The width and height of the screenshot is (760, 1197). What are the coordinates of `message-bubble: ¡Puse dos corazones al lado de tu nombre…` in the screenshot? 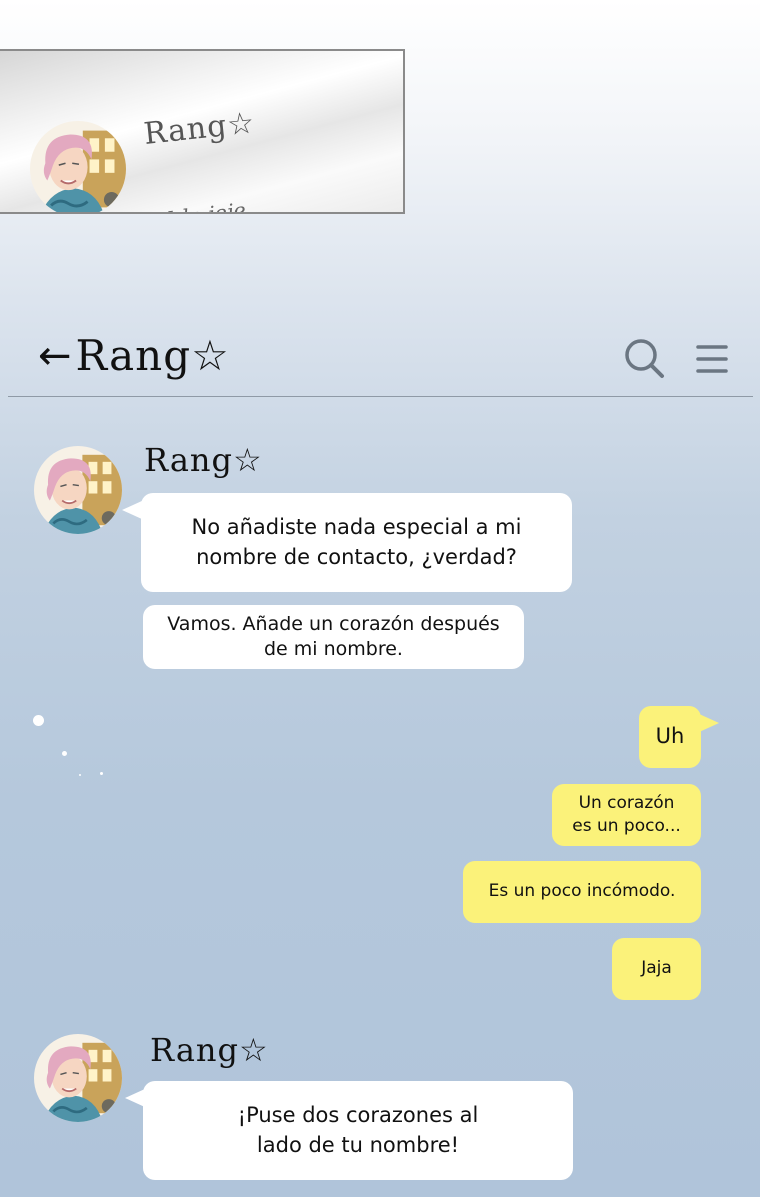 It's located at (358, 1130).